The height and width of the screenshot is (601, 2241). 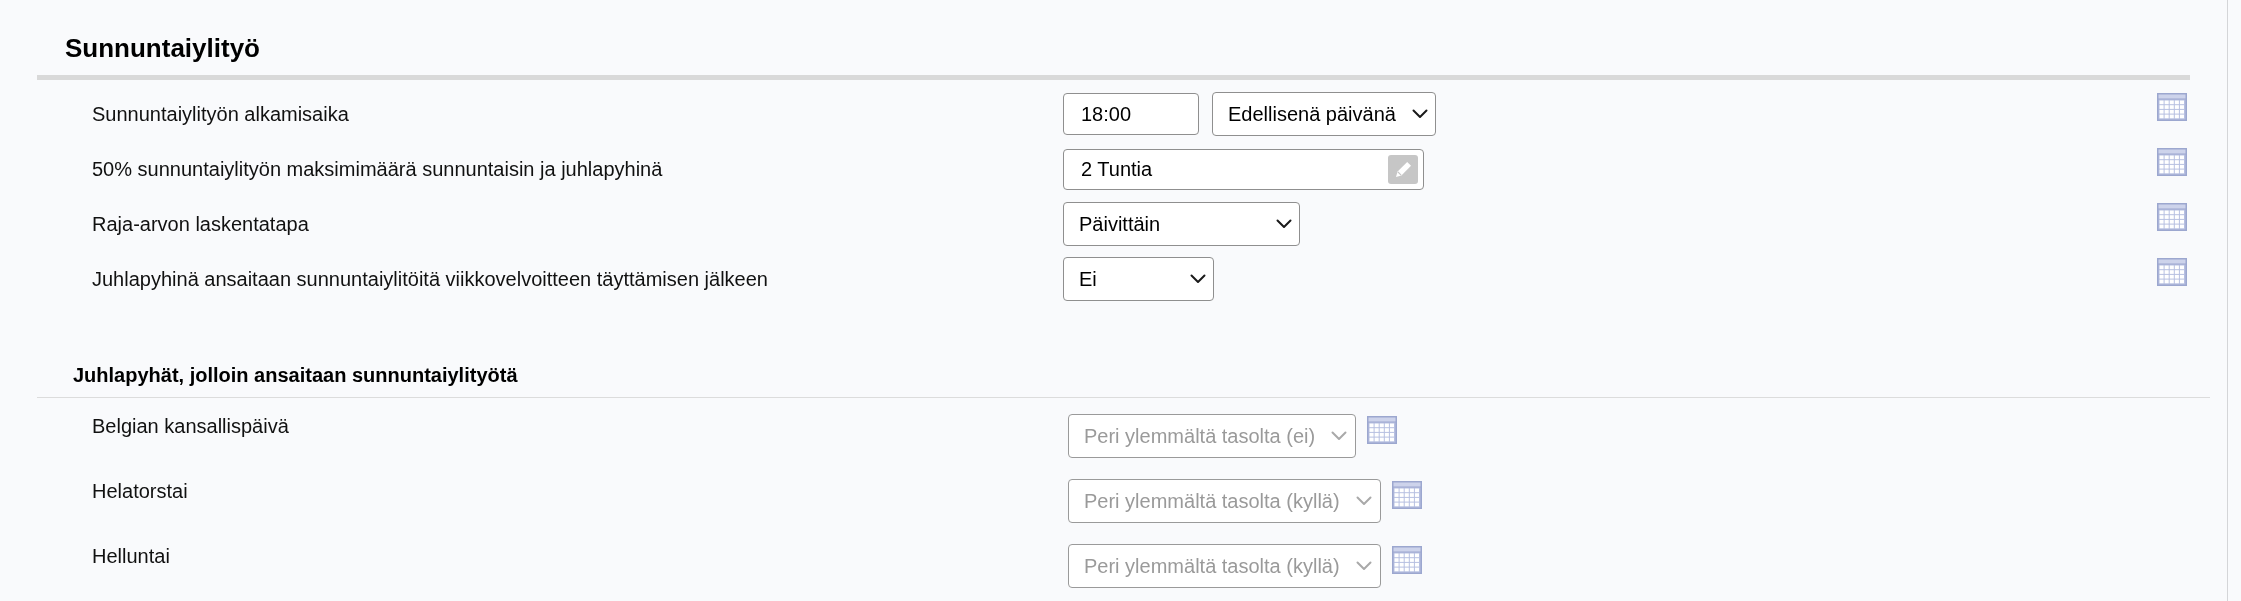 I want to click on dropdown: Päivittäin, so click(x=1181, y=224).